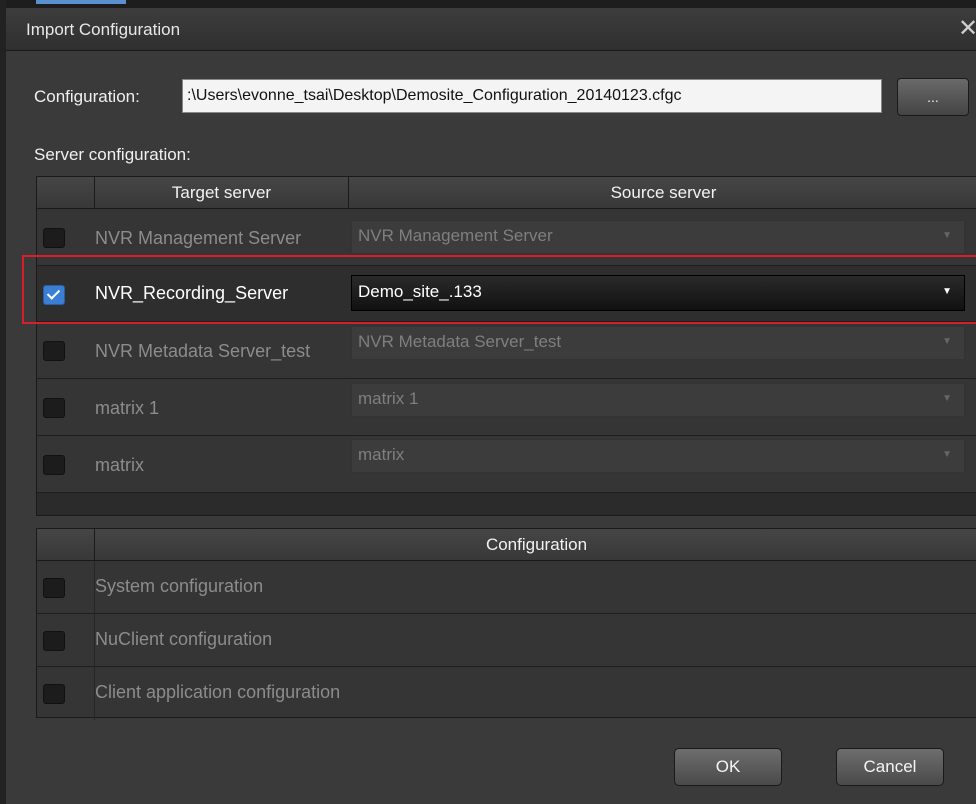 The height and width of the screenshot is (804, 976). I want to click on cancel-button: Cancel, so click(890, 767).